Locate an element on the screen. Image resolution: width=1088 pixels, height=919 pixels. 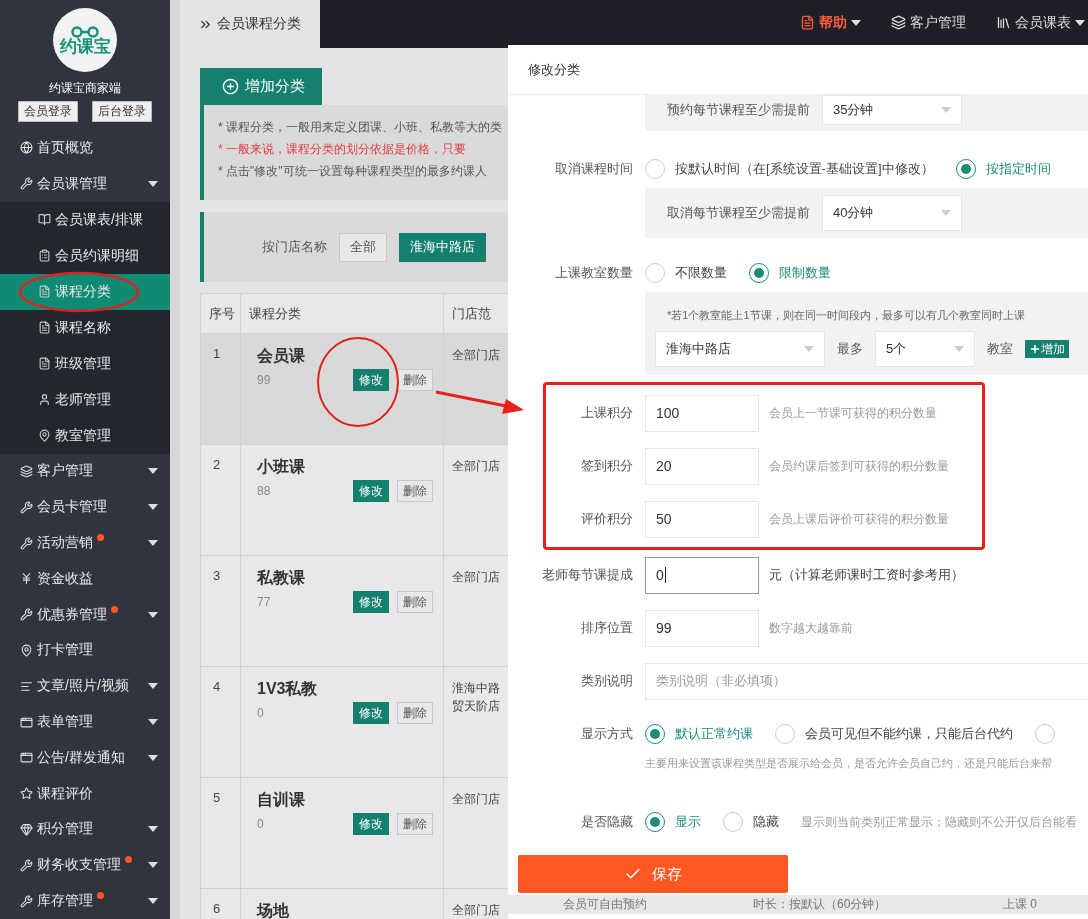
radio-label: 隐藏 is located at coordinates (766, 822).